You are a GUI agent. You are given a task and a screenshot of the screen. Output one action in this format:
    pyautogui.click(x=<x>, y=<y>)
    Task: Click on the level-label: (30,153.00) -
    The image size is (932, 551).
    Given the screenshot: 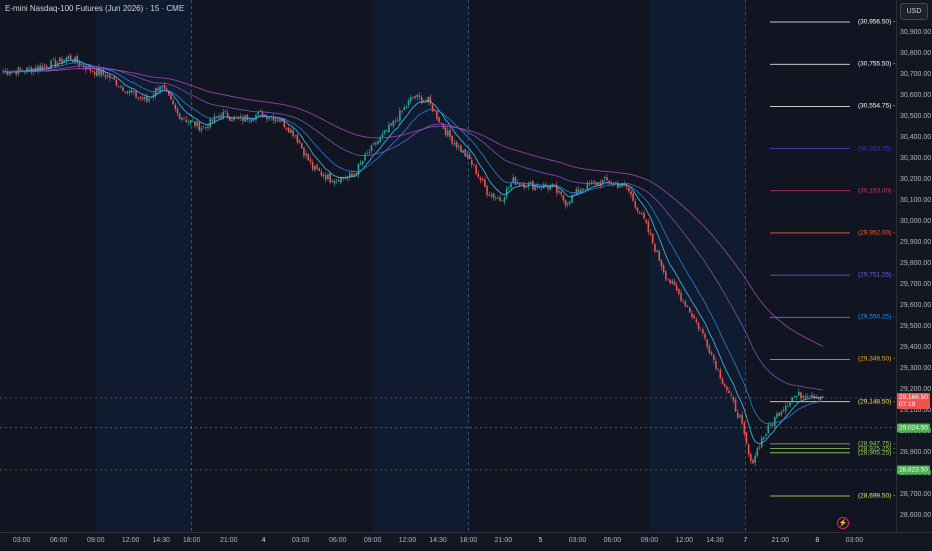 What is the action you would take?
    pyautogui.click(x=877, y=191)
    